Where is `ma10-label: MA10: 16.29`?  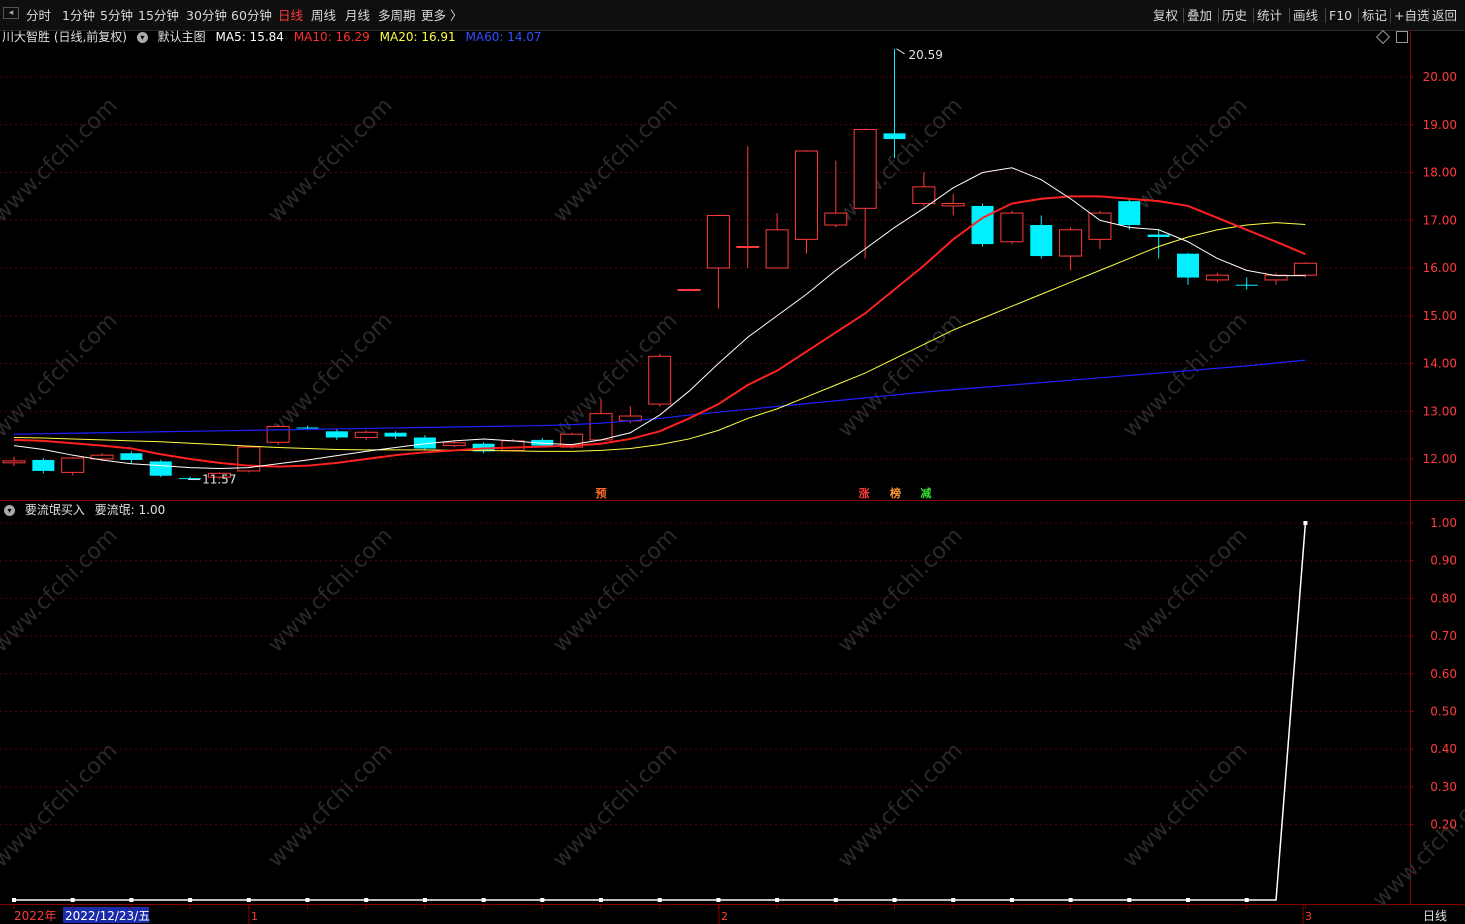 ma10-label: MA10: 16.29 is located at coordinates (331, 37).